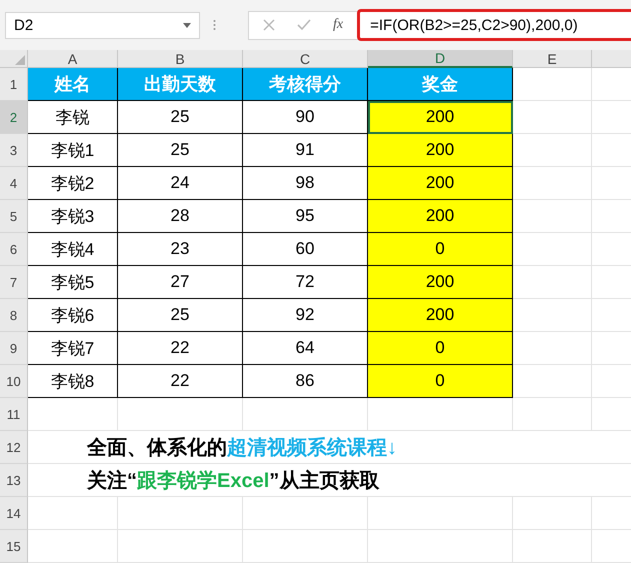 This screenshot has width=631, height=563. Describe the element at coordinates (338, 25) in the screenshot. I see `insert-function-button: fx` at that location.